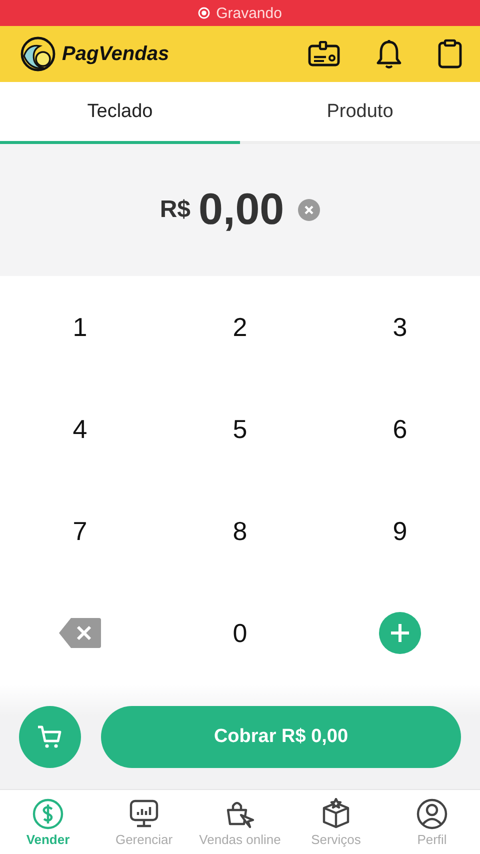  I want to click on clipboard-icon, so click(450, 54).